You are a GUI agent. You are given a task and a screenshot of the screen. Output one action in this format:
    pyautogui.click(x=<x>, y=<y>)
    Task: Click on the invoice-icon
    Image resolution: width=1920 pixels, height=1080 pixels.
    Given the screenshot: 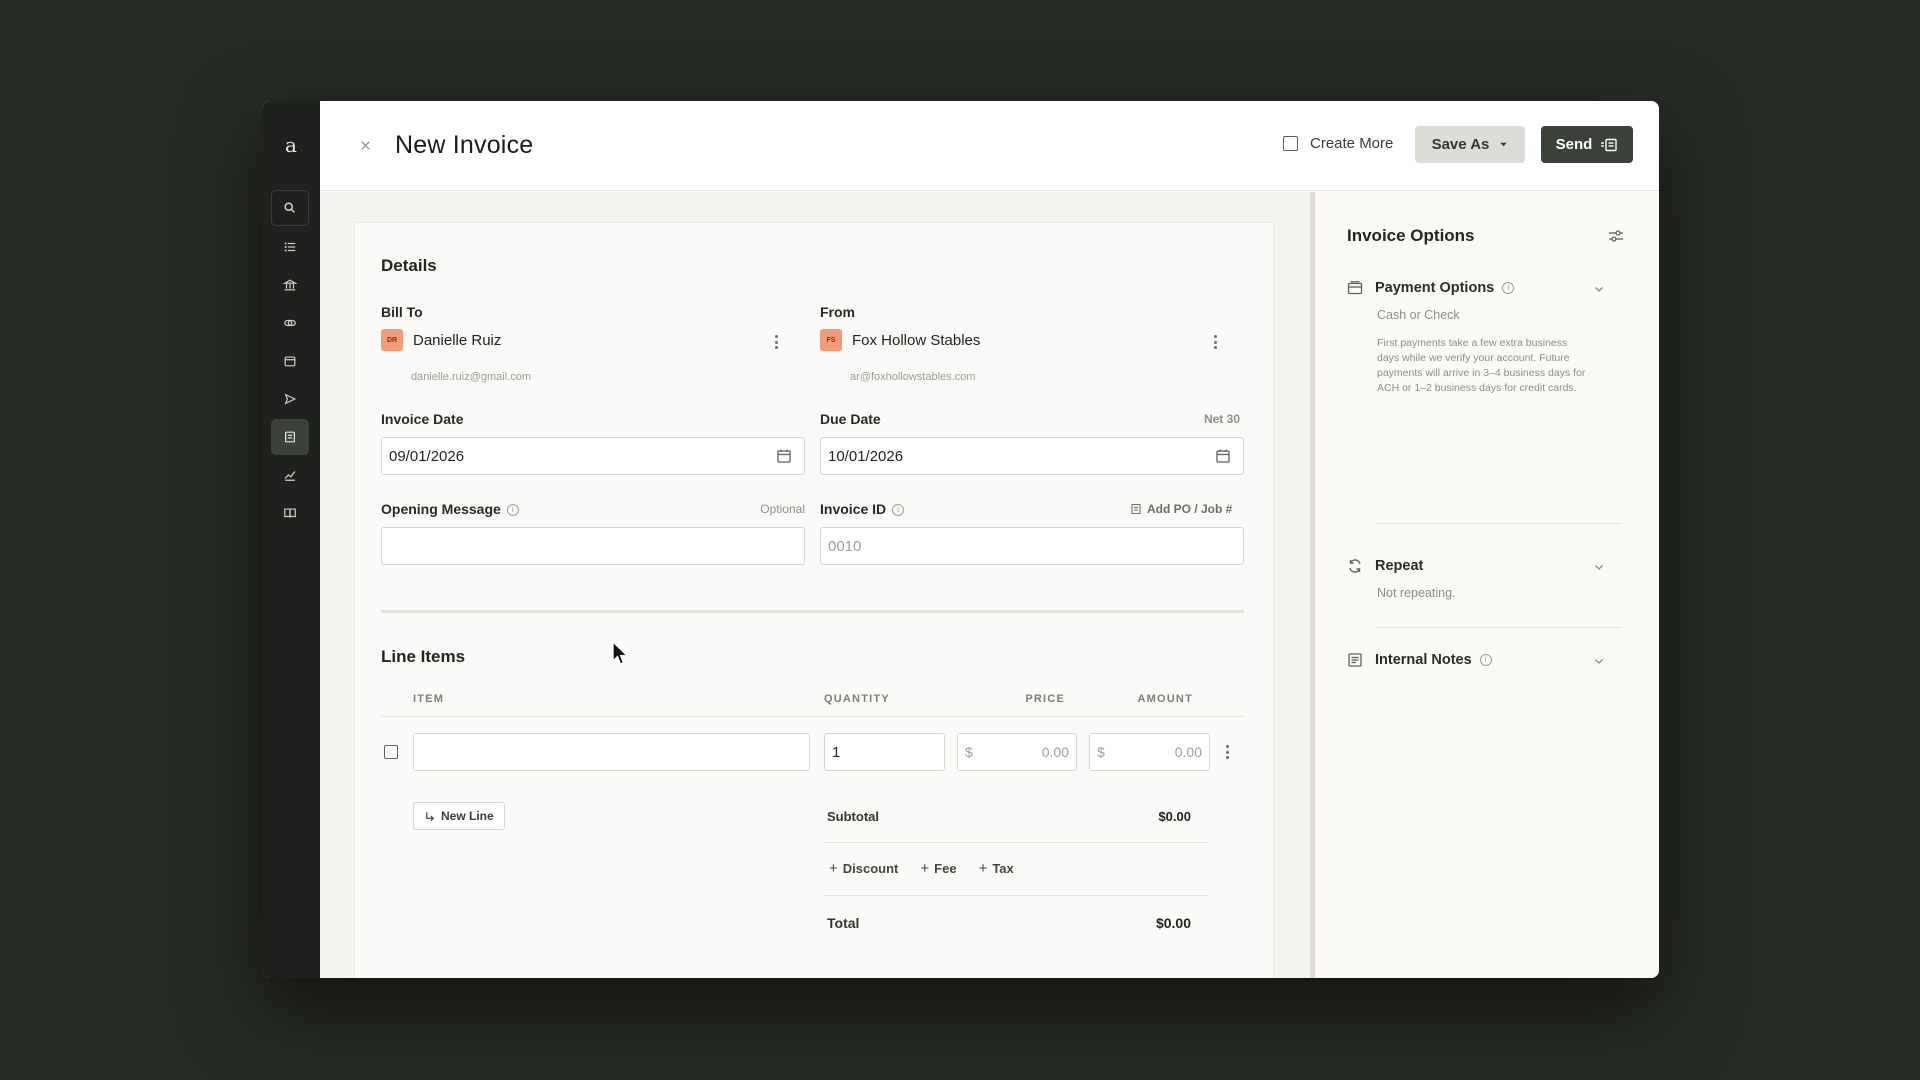 What is the action you would take?
    pyautogui.click(x=290, y=437)
    